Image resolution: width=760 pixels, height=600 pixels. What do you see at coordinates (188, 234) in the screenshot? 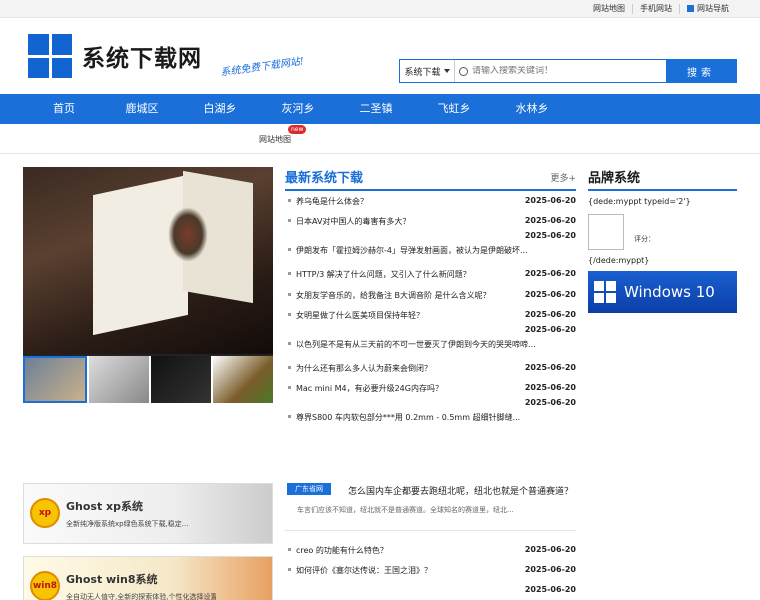
I see `bird-illustration` at bounding box center [188, 234].